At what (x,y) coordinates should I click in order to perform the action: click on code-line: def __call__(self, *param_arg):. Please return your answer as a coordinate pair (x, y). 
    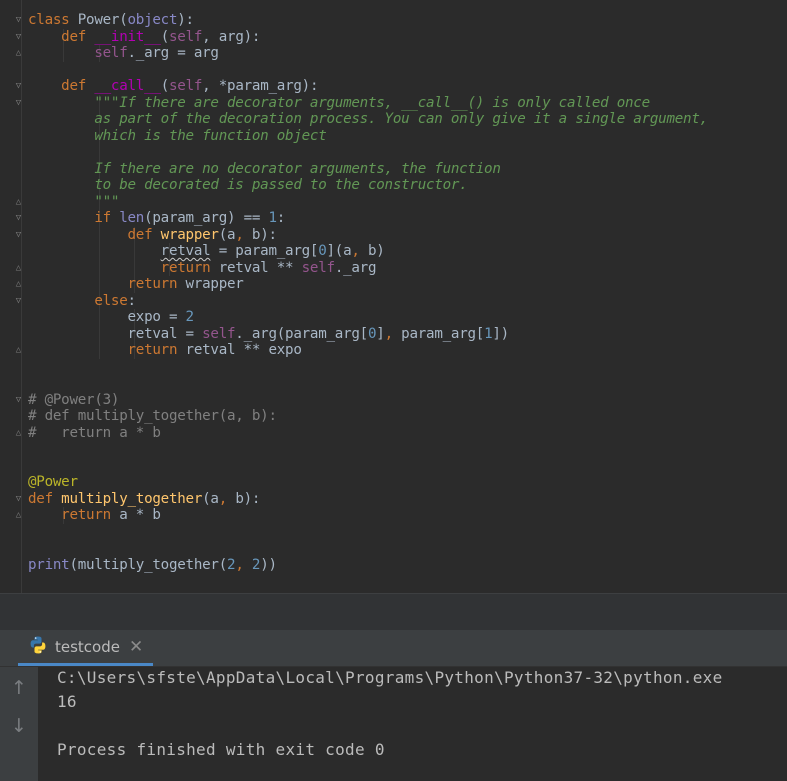
    Looking at the image, I should click on (173, 86).